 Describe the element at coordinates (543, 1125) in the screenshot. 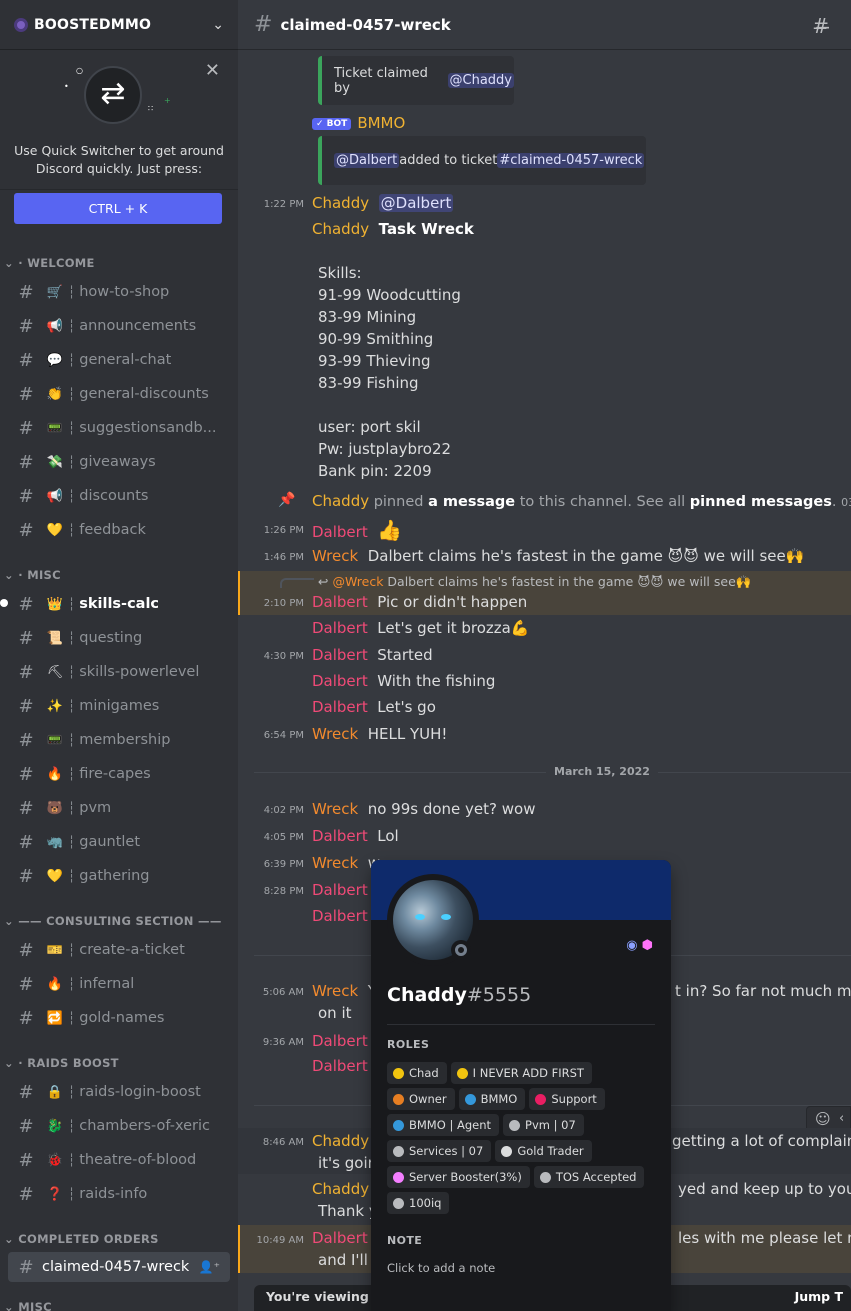

I see `role-pill: Pvm | 07` at that location.